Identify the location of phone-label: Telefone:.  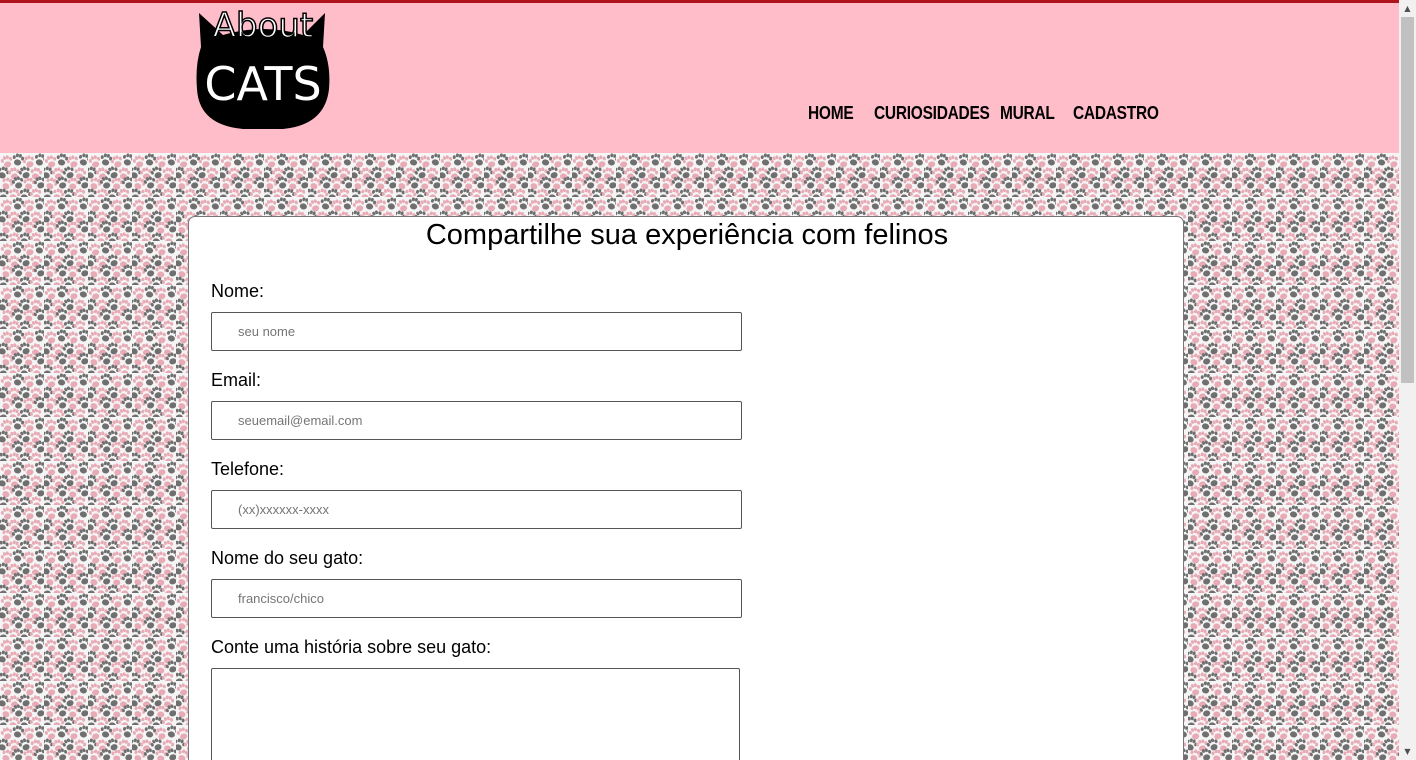
(248, 469).